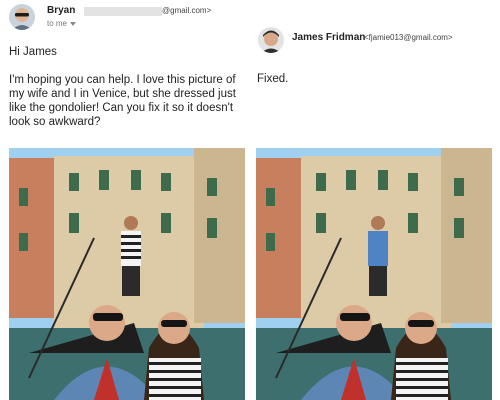 The width and height of the screenshot is (500, 400). Describe the element at coordinates (57, 23) in the screenshot. I see `recipient-label: to me` at that location.